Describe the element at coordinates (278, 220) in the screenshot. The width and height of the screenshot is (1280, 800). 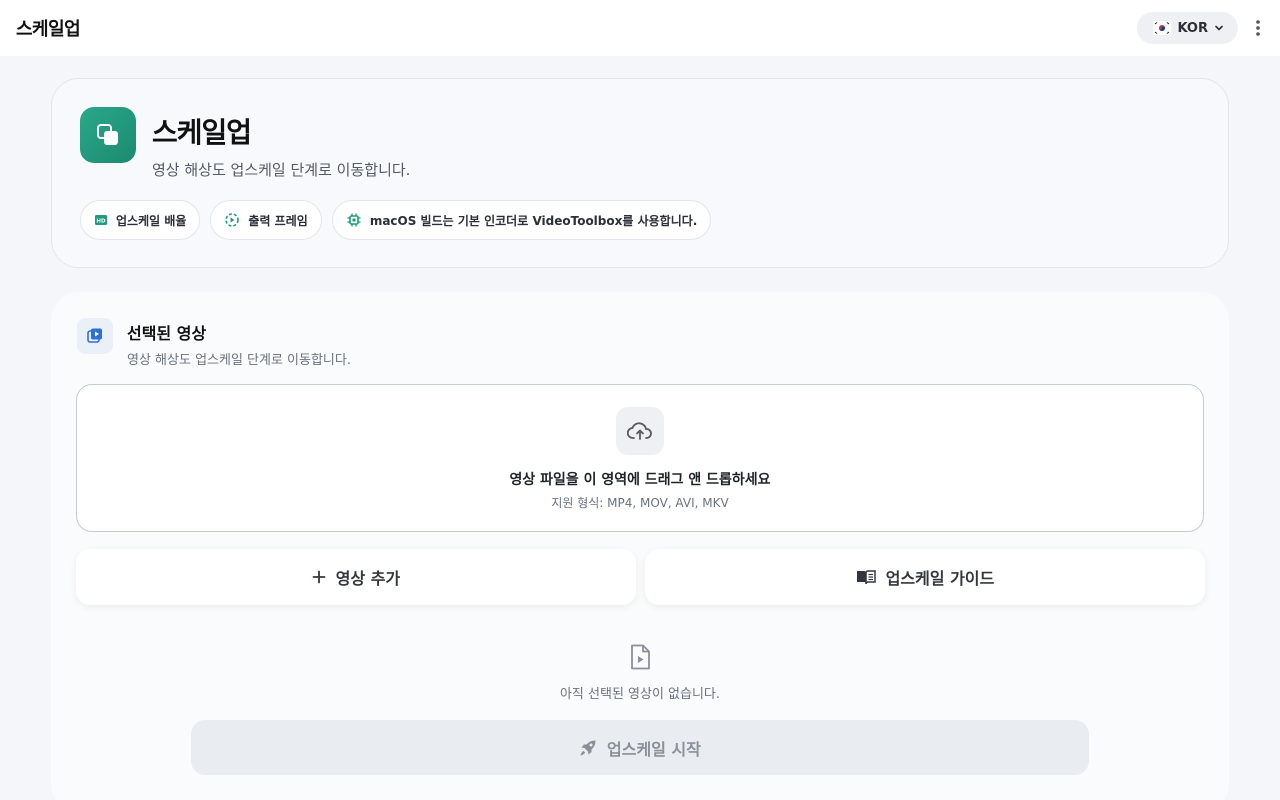
I see `chip-label: 출력 프레임` at that location.